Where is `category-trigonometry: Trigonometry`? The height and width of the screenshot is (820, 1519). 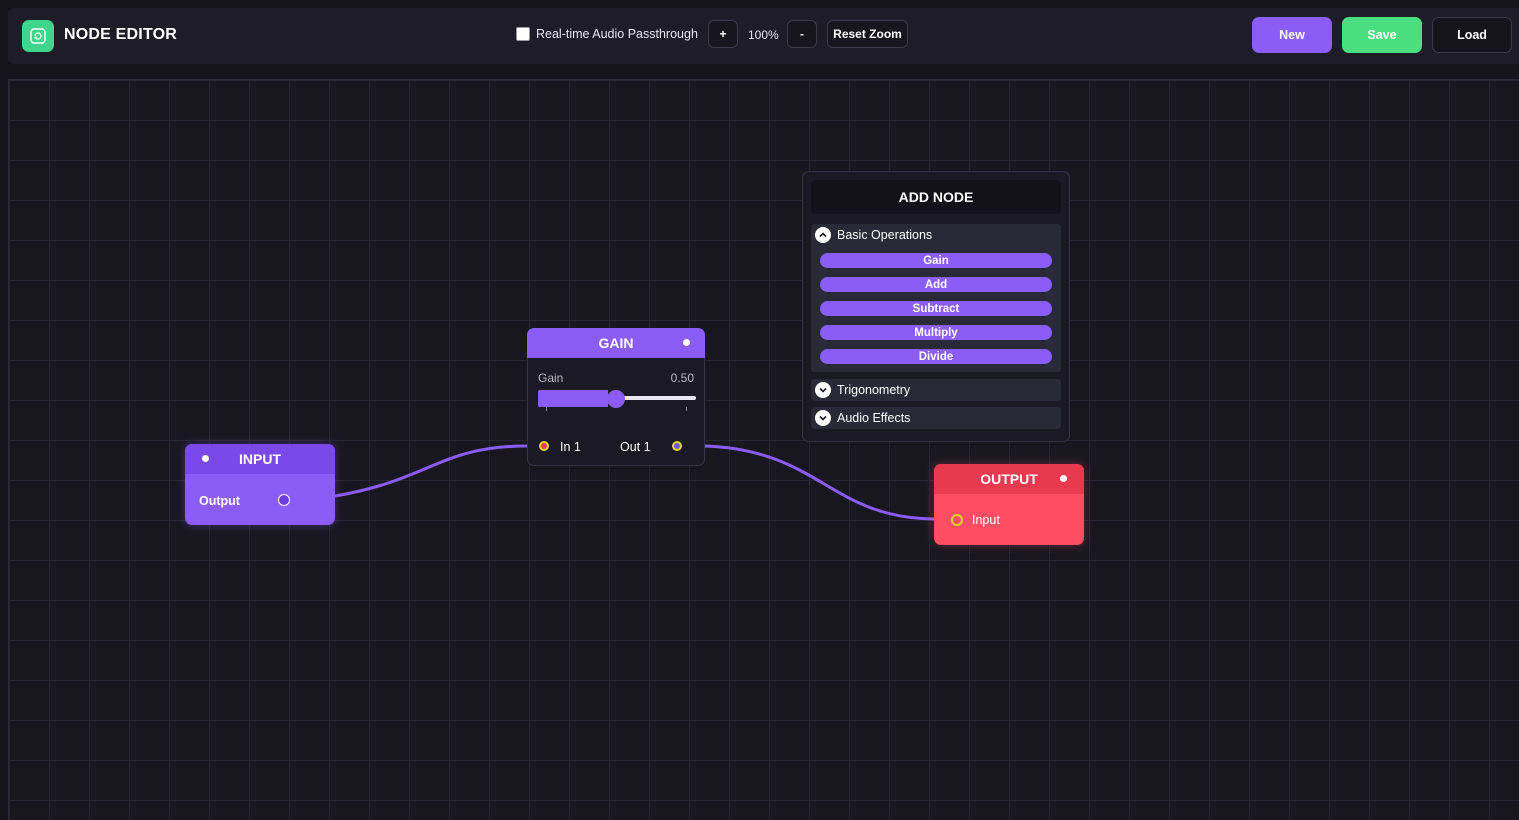 category-trigonometry: Trigonometry is located at coordinates (936, 390).